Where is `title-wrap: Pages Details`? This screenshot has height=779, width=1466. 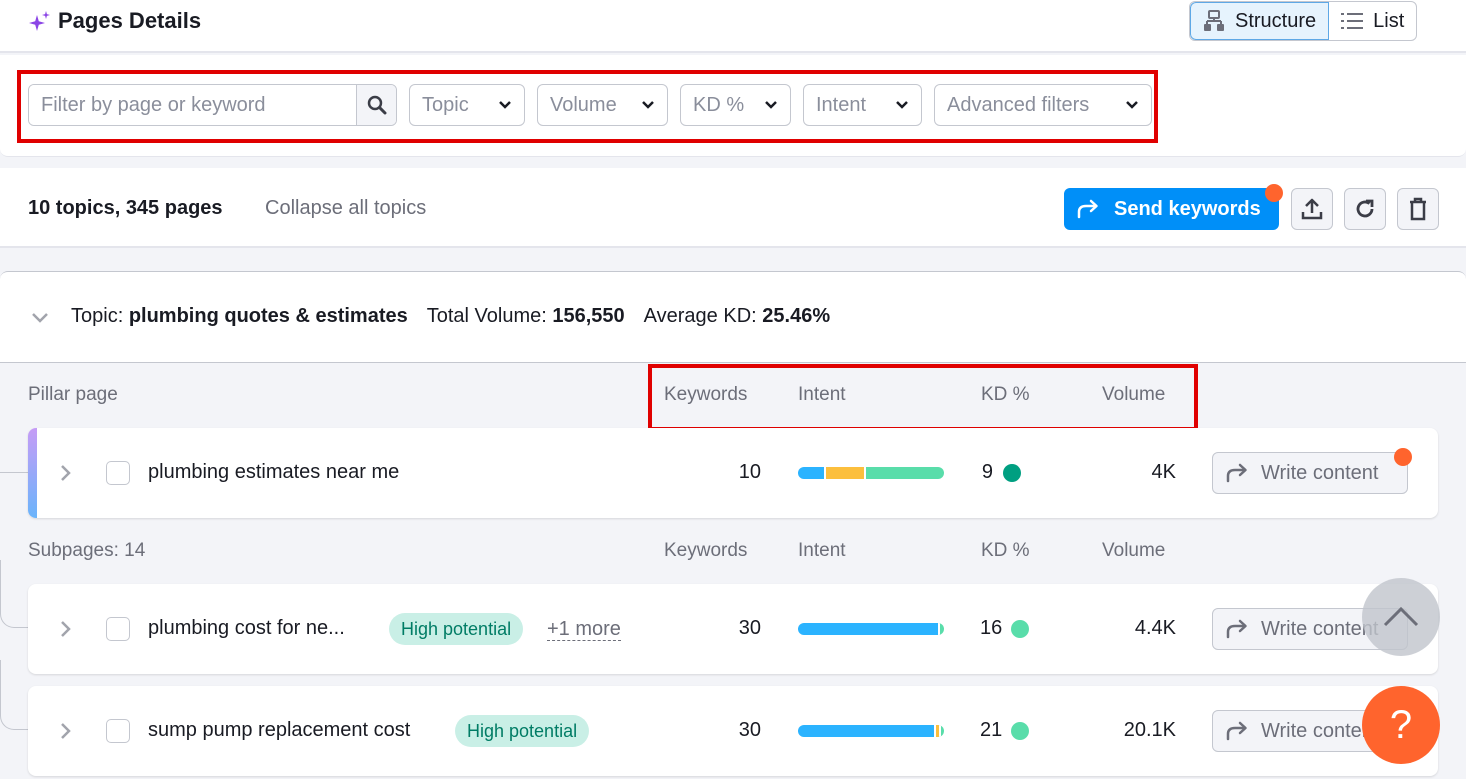
title-wrap: Pages Details is located at coordinates (114, 21).